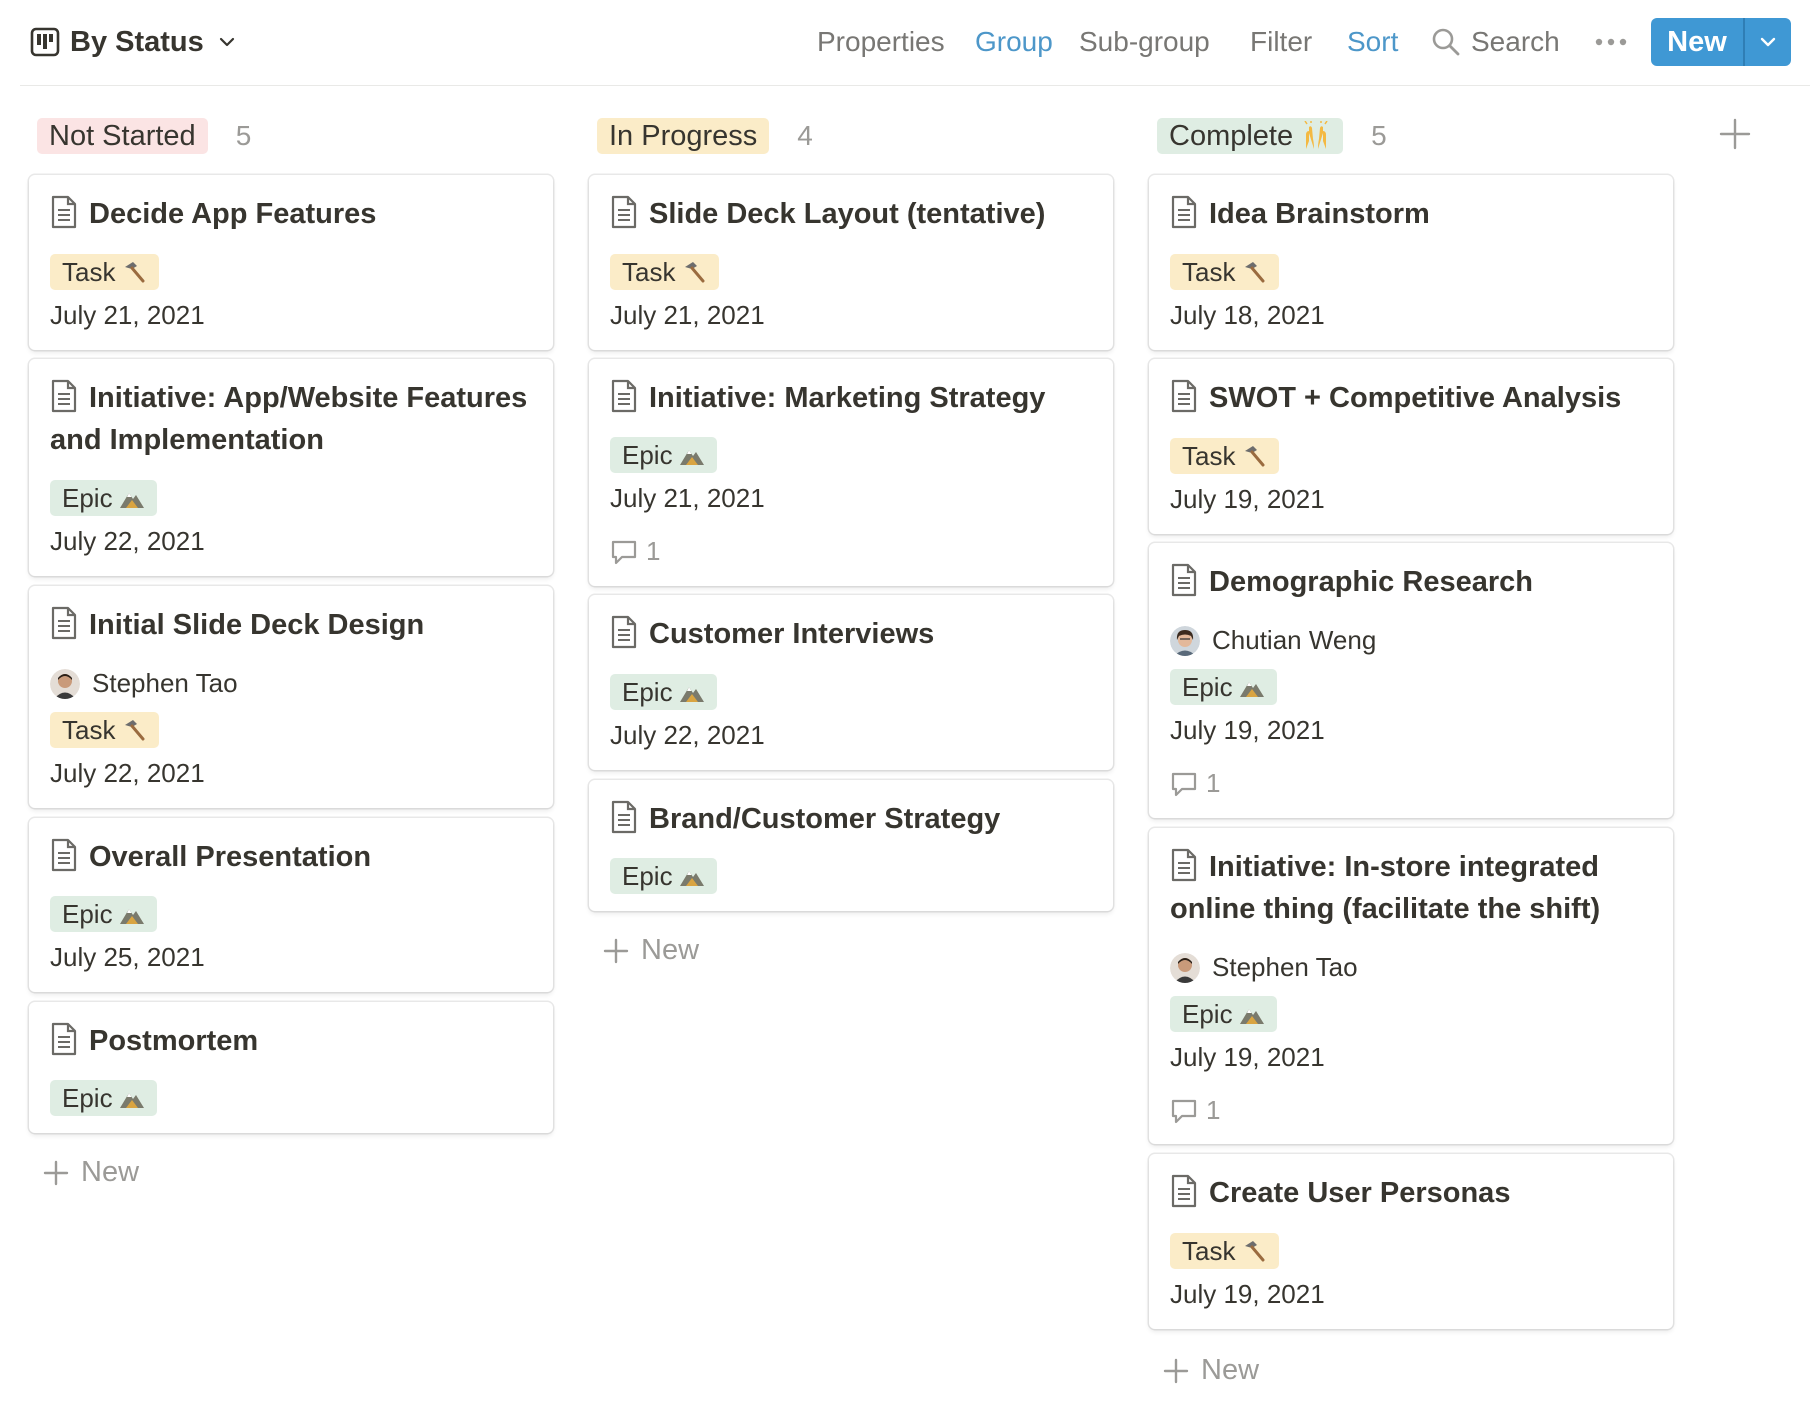 The image size is (1810, 1408). What do you see at coordinates (683, 136) in the screenshot?
I see `status-pill: In Progress` at bounding box center [683, 136].